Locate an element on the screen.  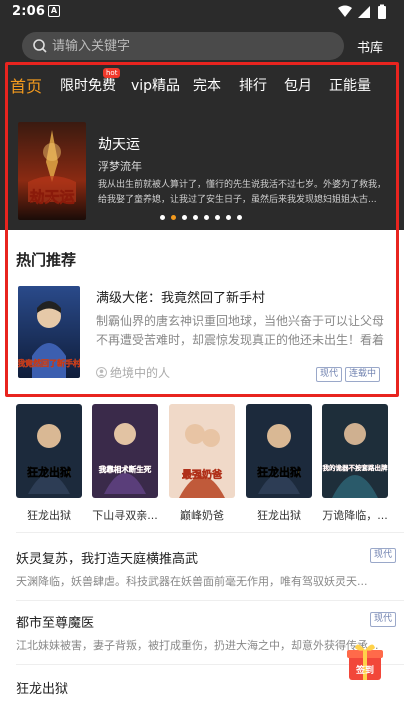
list-book-title: 狂龙出狱 is located at coordinates (42, 687).